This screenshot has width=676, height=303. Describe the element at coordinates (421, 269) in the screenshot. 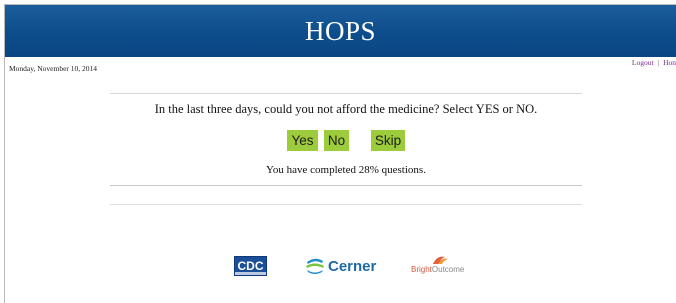

I see `brightoutcome-text-bright: Bright` at that location.